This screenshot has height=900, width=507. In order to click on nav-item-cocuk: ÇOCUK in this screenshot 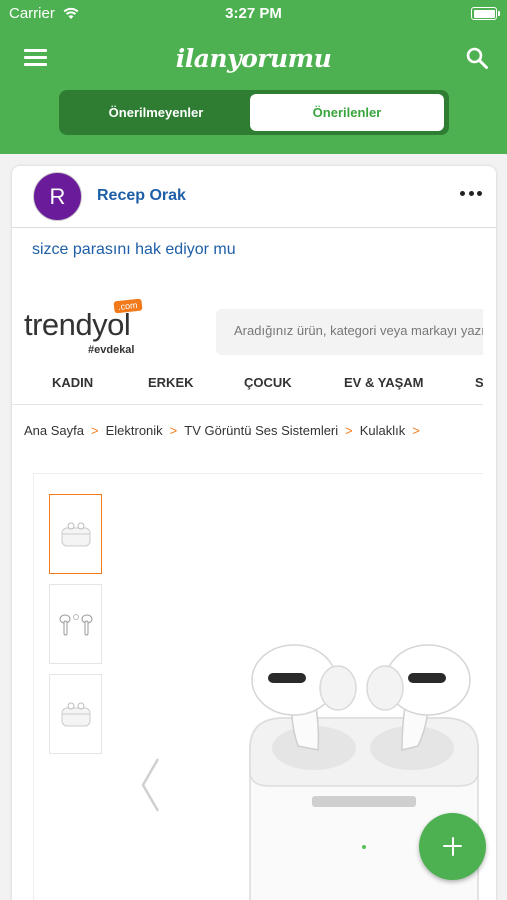, I will do `click(268, 382)`.